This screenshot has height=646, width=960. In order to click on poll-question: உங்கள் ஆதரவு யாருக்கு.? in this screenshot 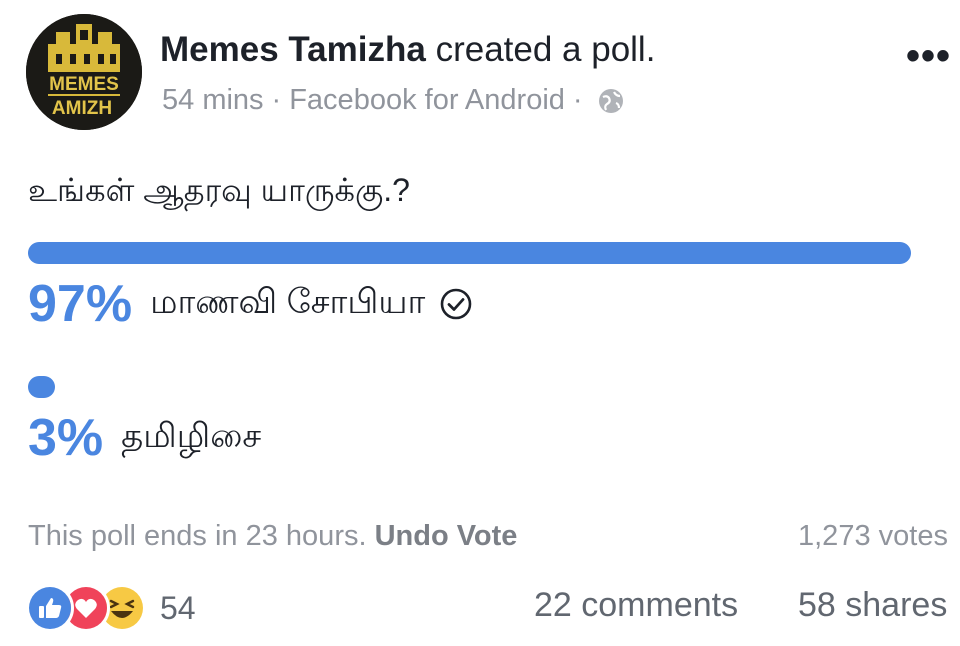, I will do `click(219, 190)`.